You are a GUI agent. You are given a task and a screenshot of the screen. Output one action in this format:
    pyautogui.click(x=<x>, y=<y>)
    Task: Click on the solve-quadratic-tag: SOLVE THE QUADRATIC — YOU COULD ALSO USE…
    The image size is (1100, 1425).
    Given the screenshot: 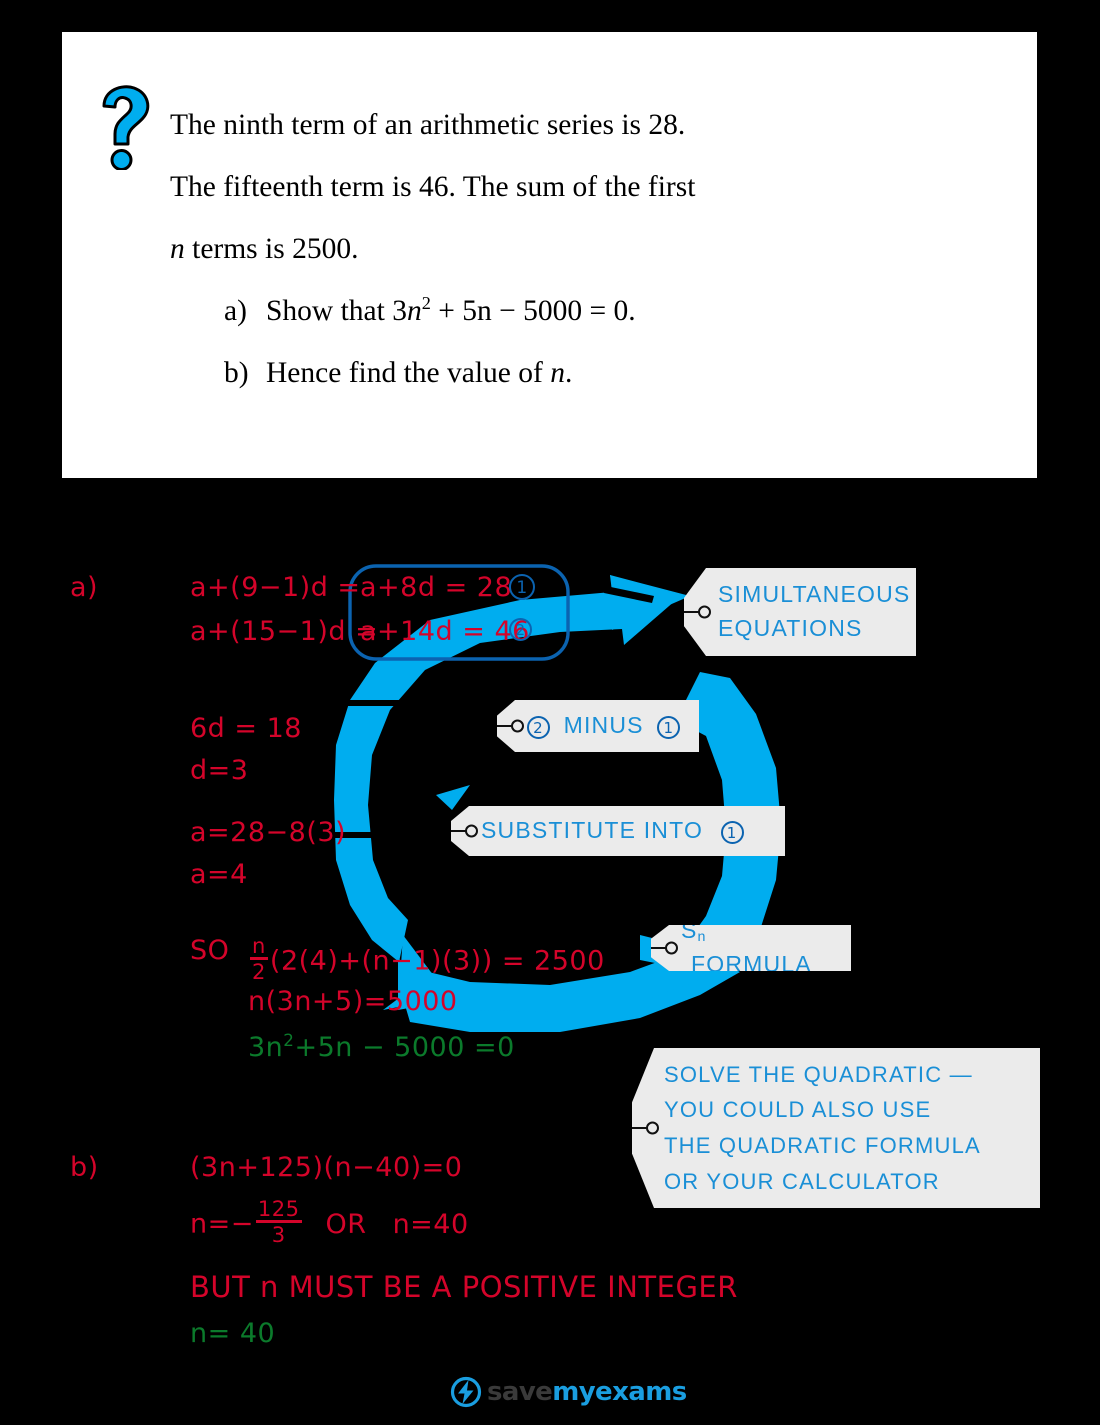 What is the action you would take?
    pyautogui.click(x=836, y=1128)
    